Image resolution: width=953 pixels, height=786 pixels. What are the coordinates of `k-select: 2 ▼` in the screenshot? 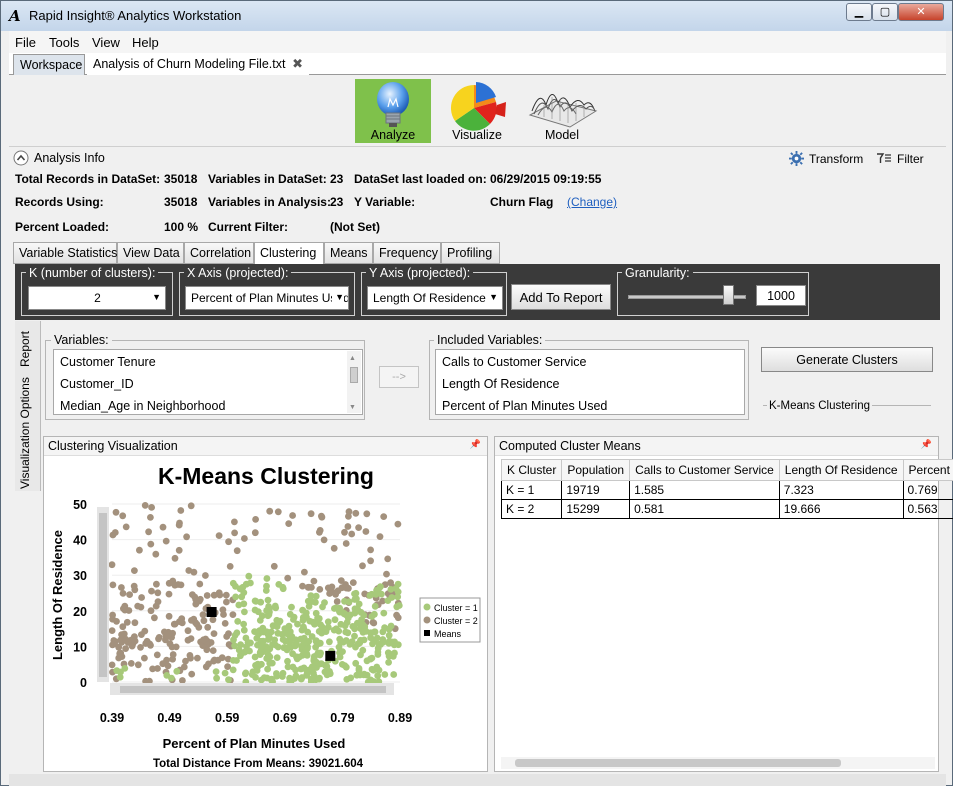 It's located at (97, 298).